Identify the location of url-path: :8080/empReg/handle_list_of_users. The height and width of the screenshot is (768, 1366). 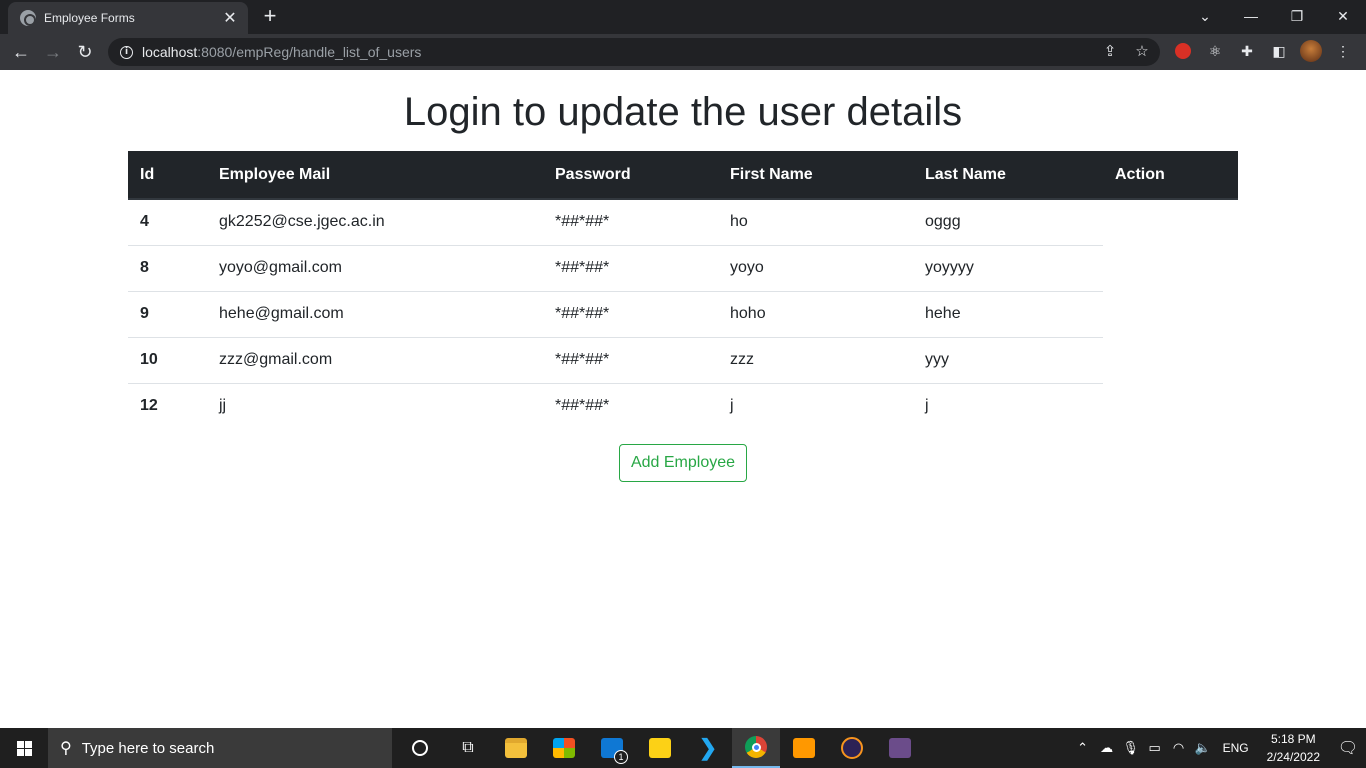
(309, 52).